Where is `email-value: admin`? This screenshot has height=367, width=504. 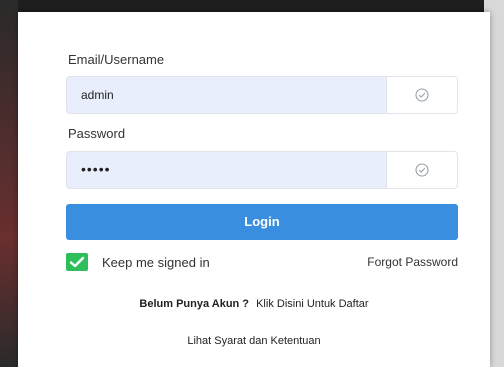 email-value: admin is located at coordinates (97, 95).